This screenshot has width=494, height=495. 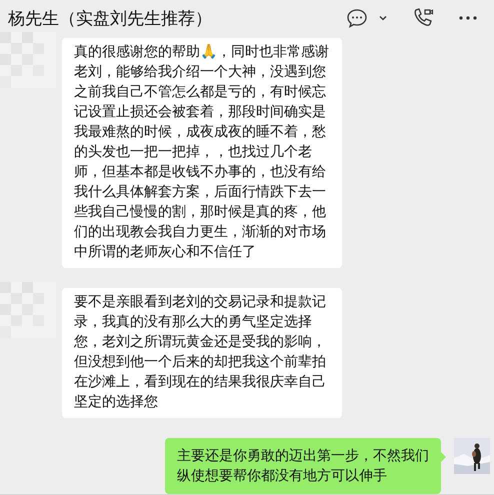 What do you see at coordinates (303, 466) in the screenshot?
I see `message-bubble: 主要还是你勇敢的迈出第一步，不然我们纵使想要帮你都没有地方可以伸手` at bounding box center [303, 466].